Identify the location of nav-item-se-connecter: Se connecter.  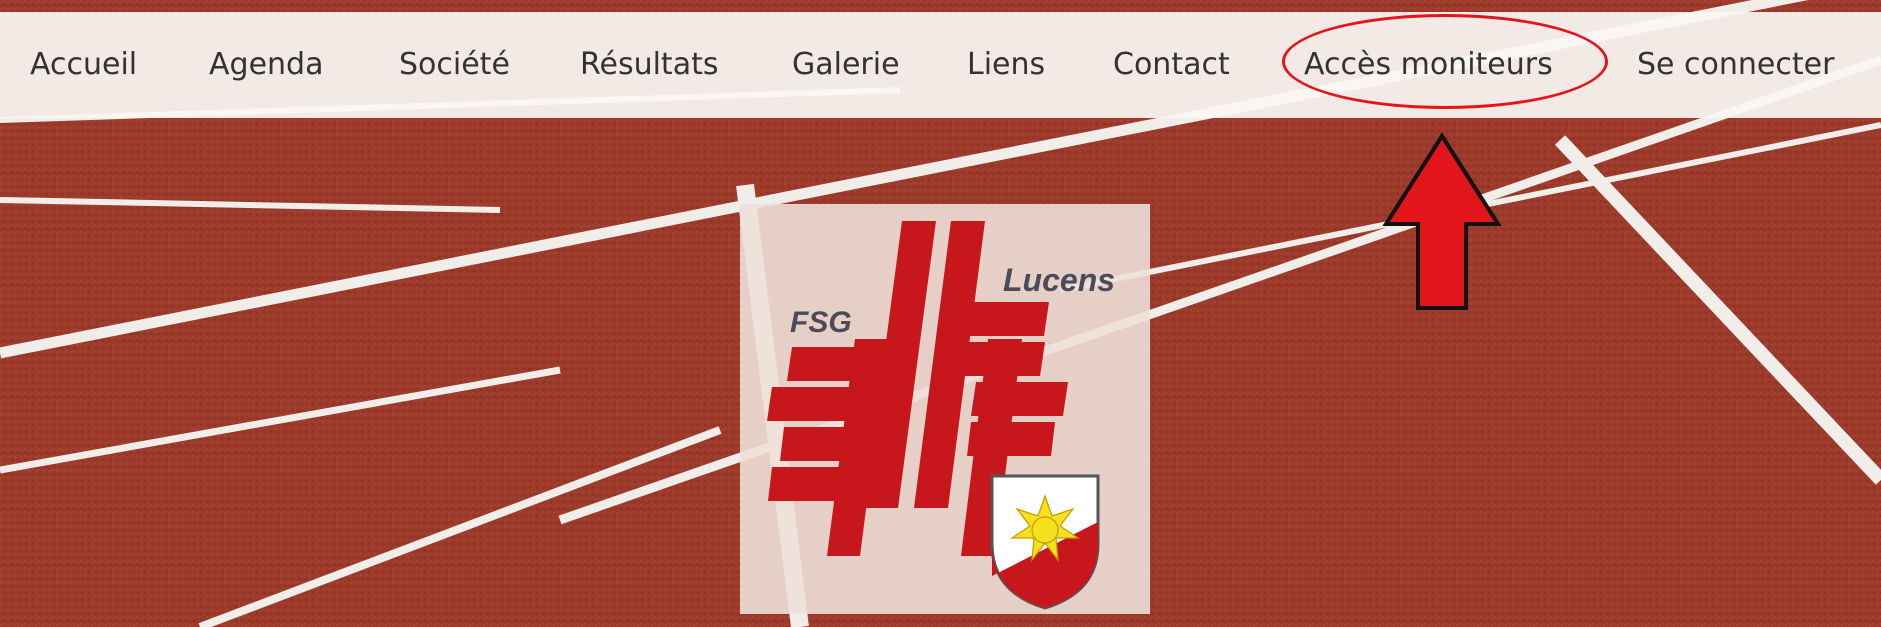
(1735, 65).